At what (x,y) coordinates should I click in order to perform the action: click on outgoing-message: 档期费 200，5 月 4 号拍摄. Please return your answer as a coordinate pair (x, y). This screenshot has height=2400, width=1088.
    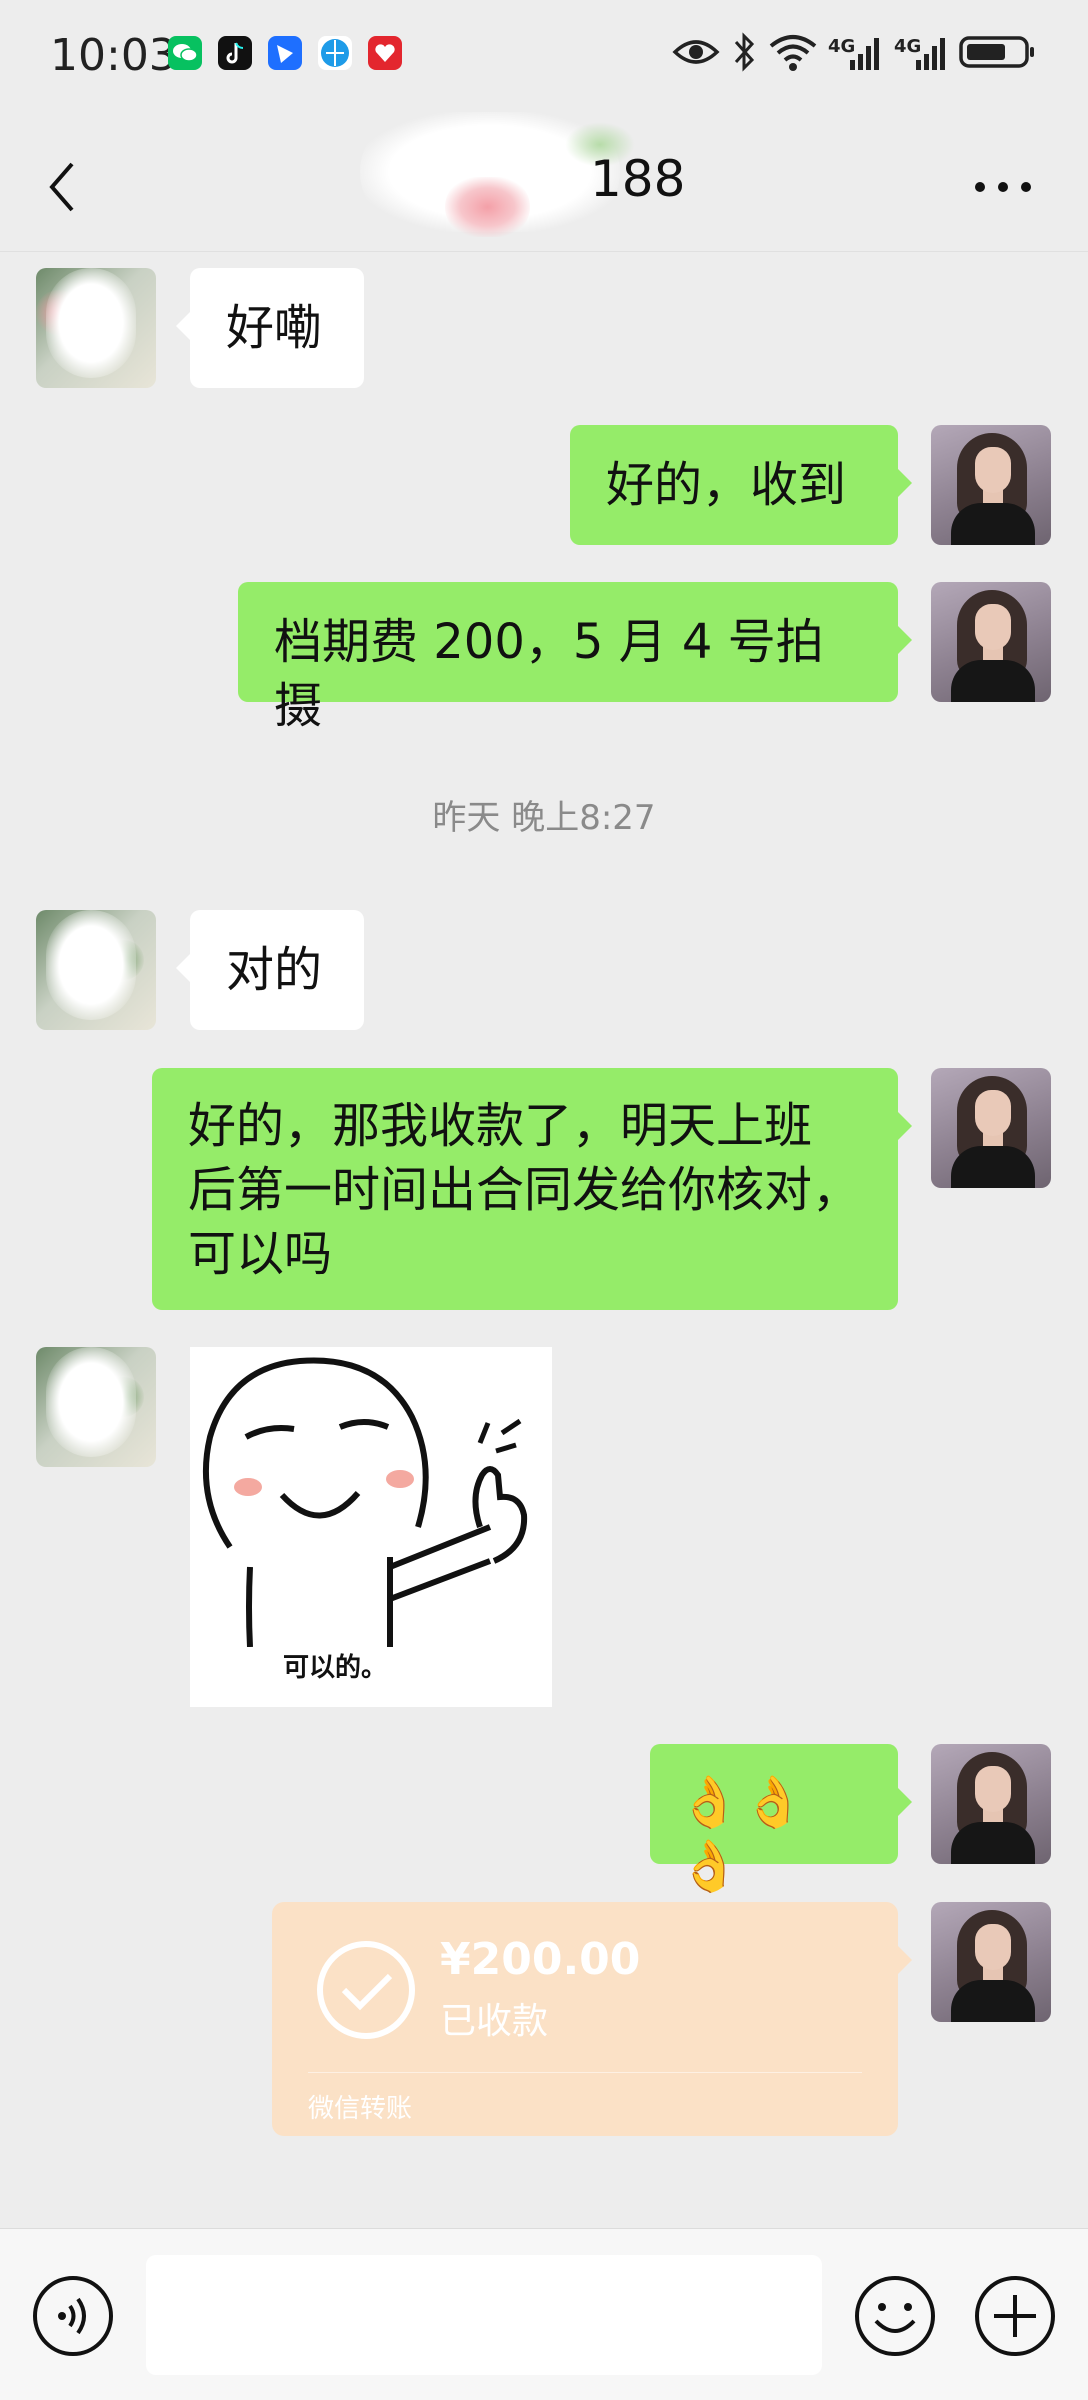
    Looking at the image, I should click on (575, 658).